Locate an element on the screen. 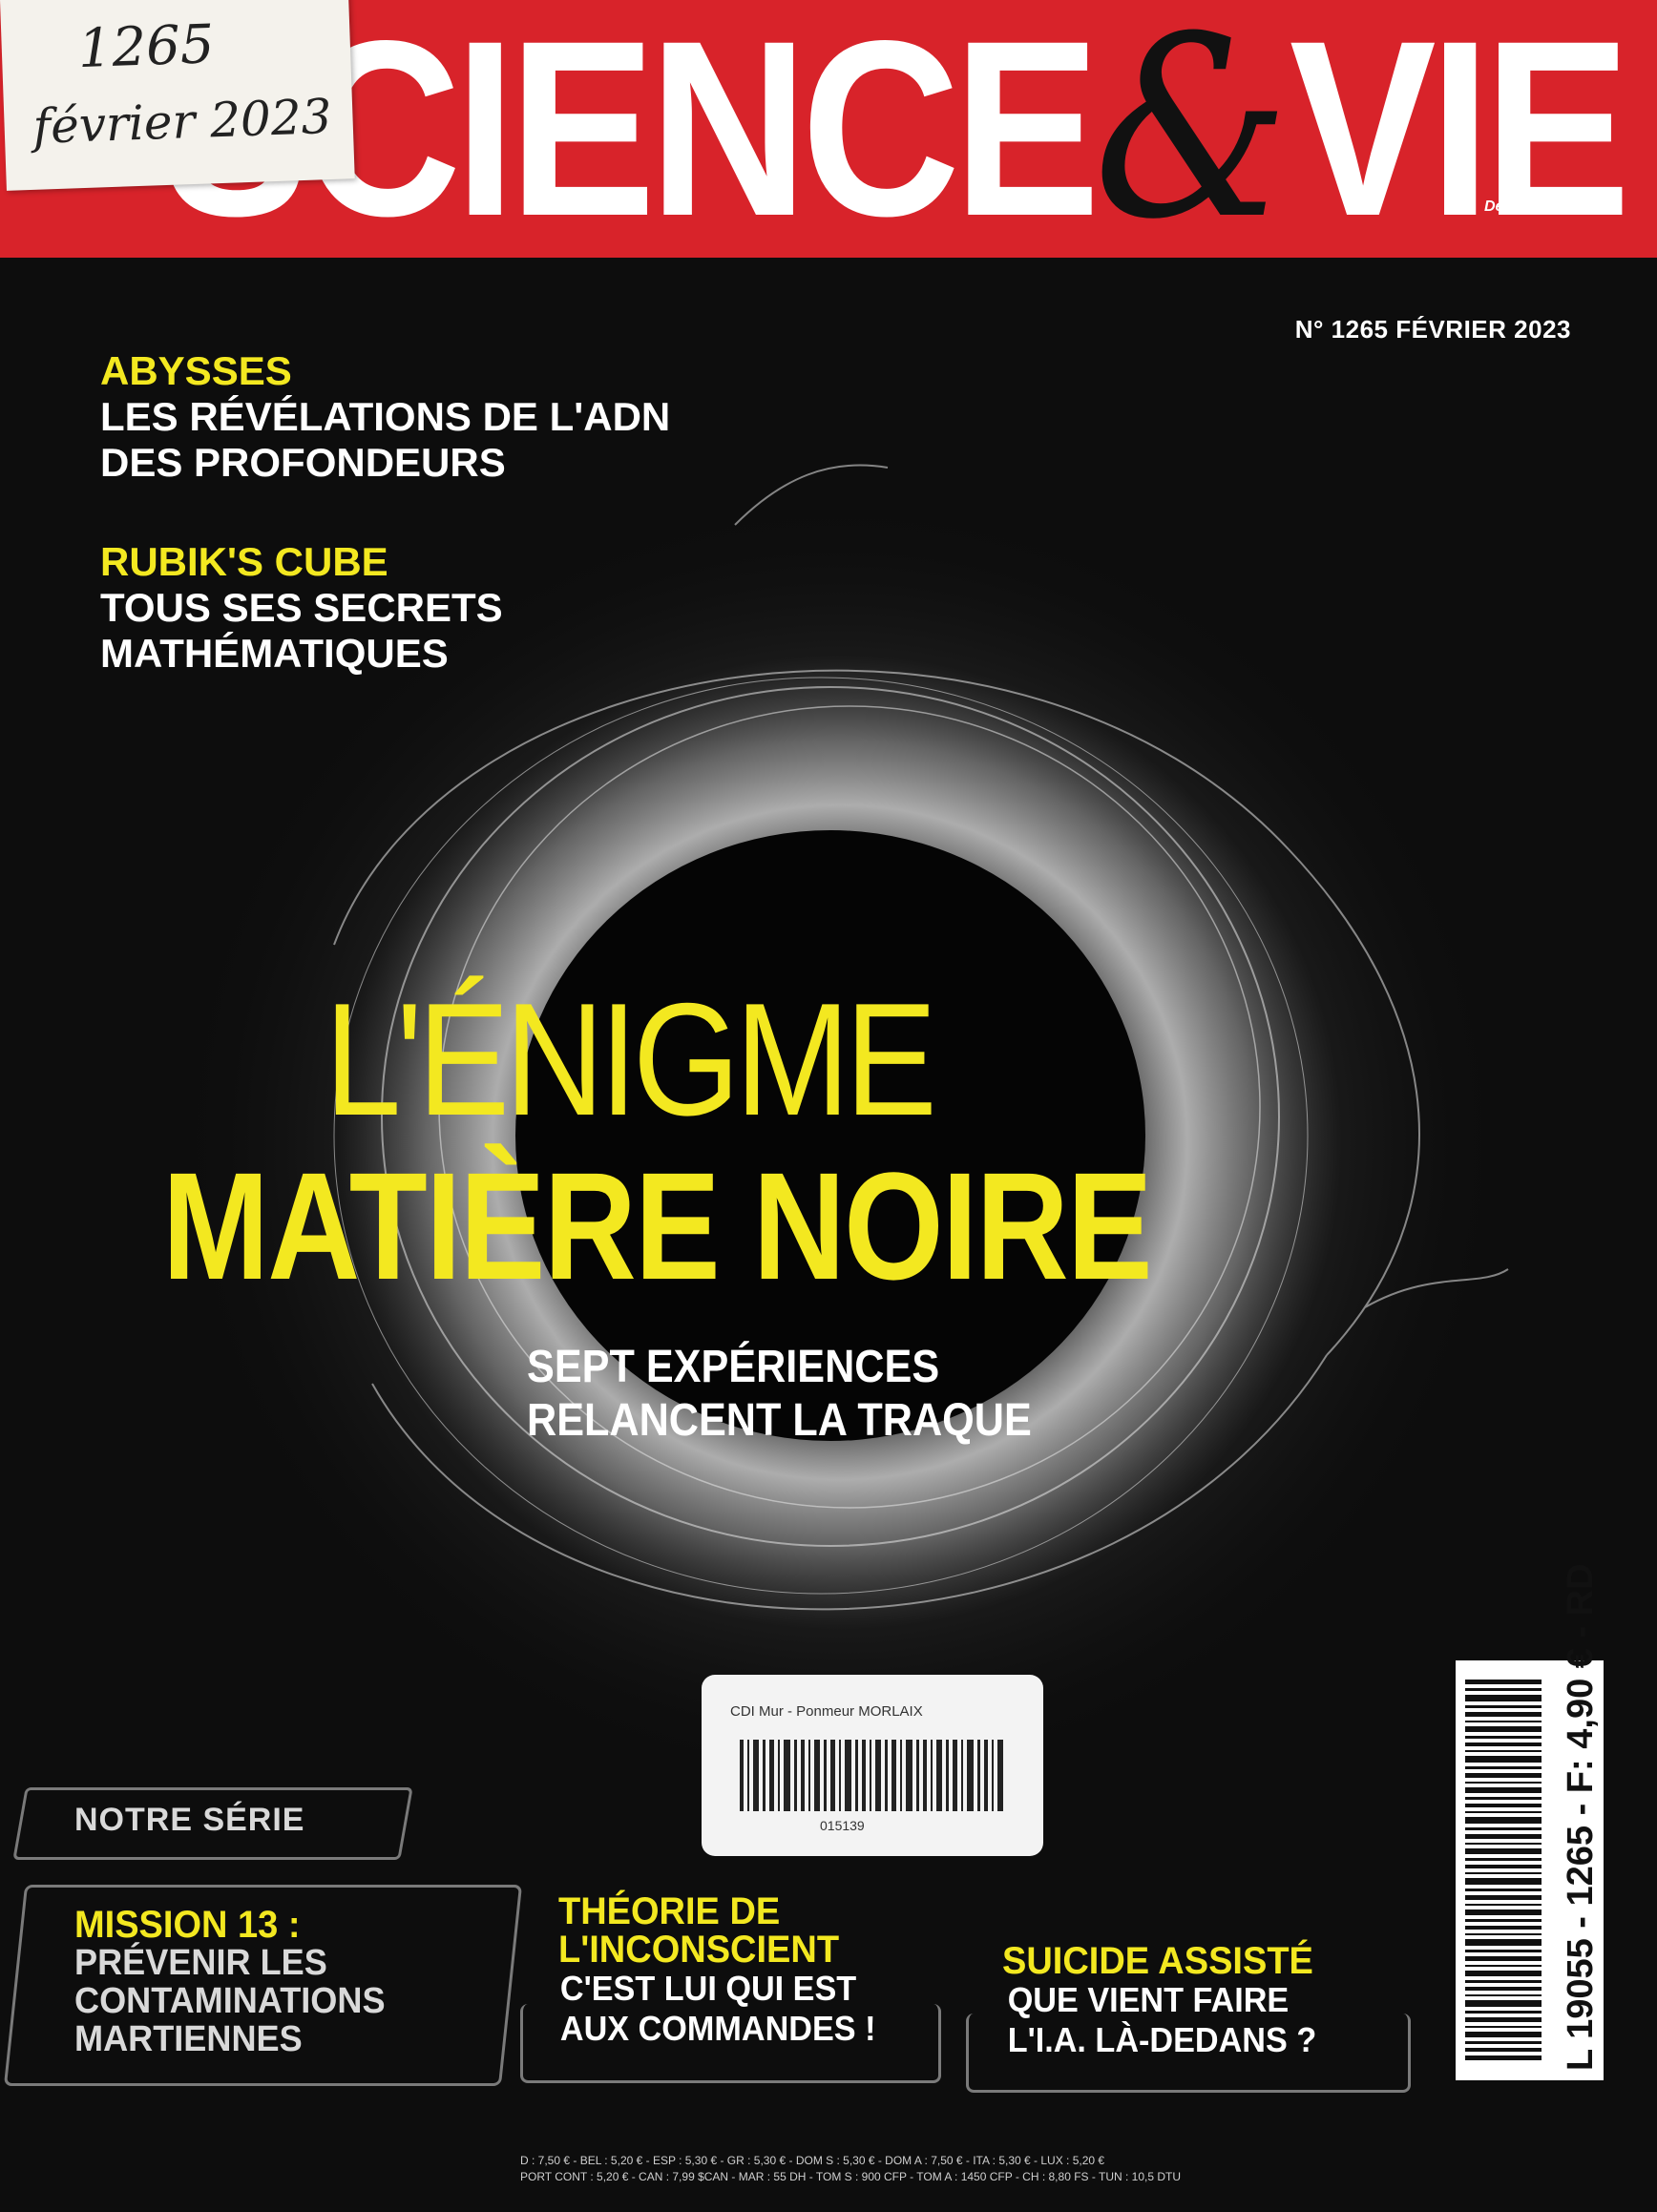 This screenshot has width=1657, height=2212. box-line: CONTAMINATIONS is located at coordinates (230, 2001).